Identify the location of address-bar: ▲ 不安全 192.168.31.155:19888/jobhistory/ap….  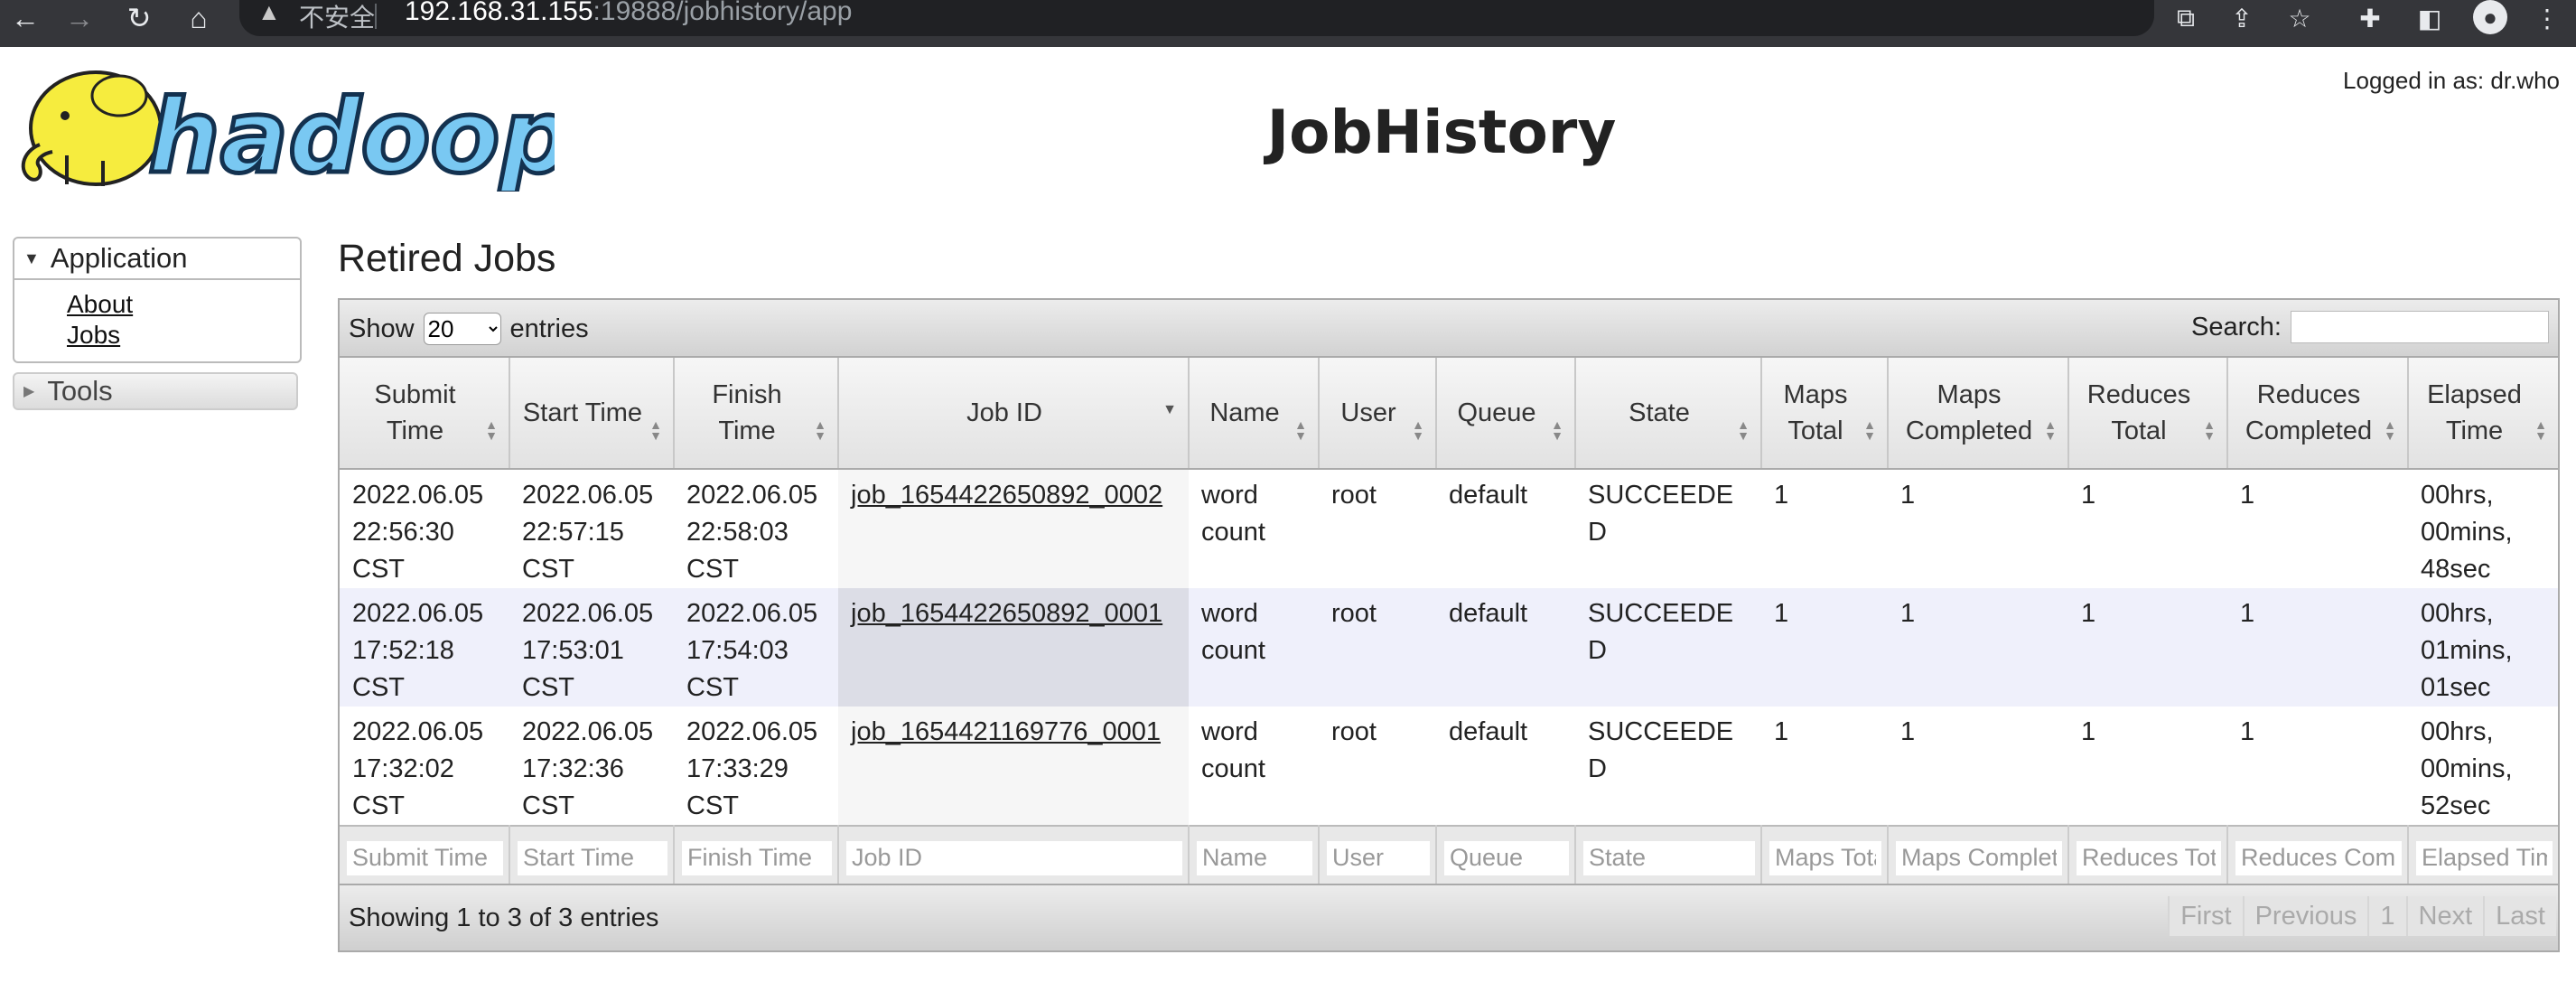
(1196, 18).